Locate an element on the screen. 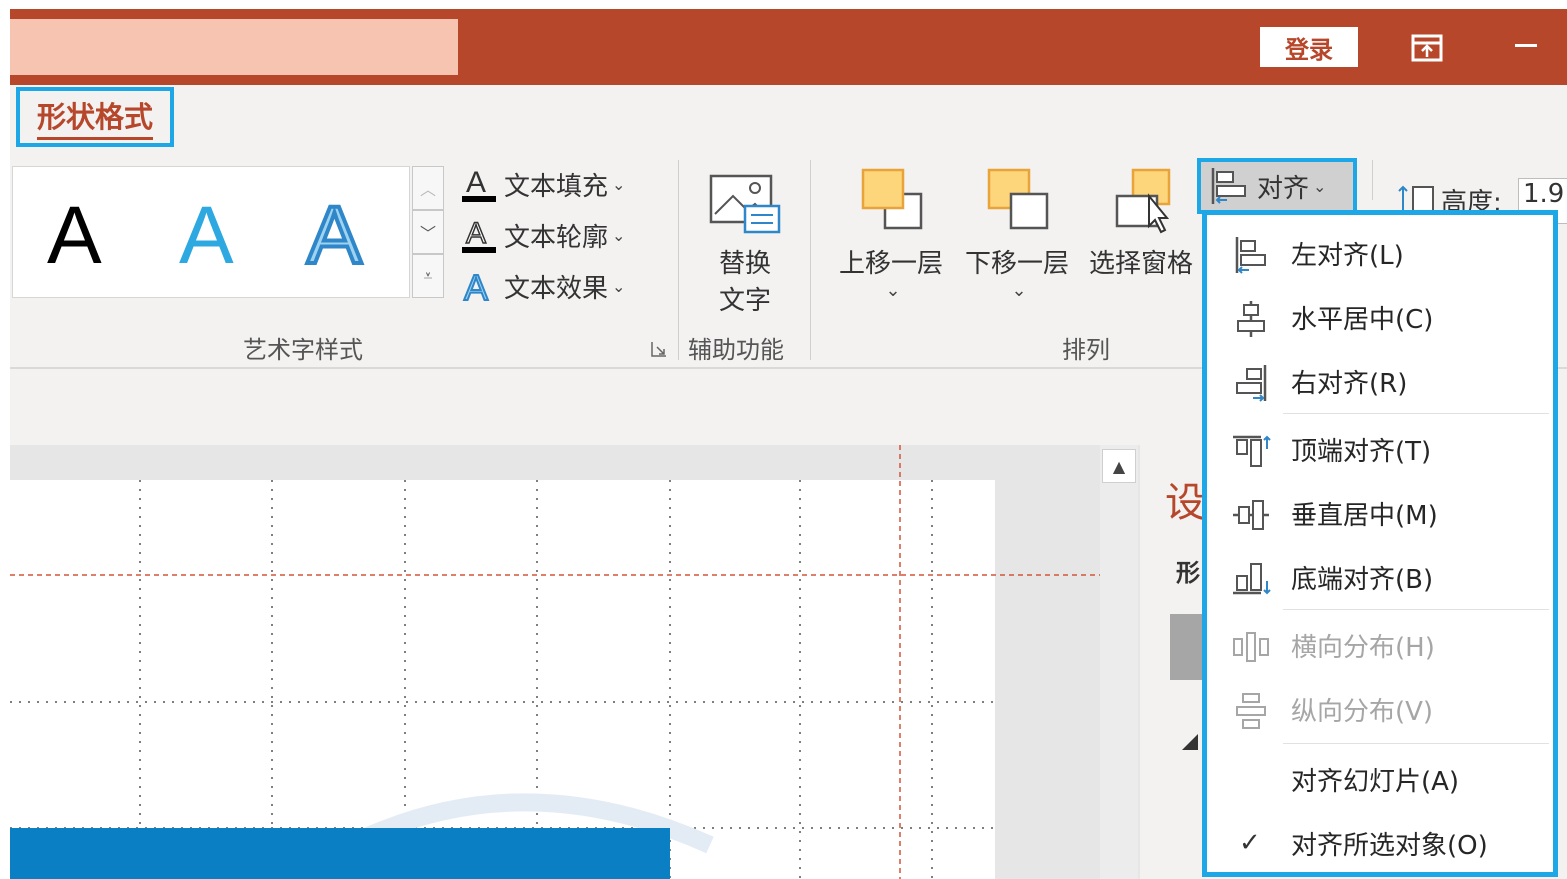 The height and width of the screenshot is (879, 1567). menu-item-align-center: 水平居中(C) is located at coordinates (1380, 317).